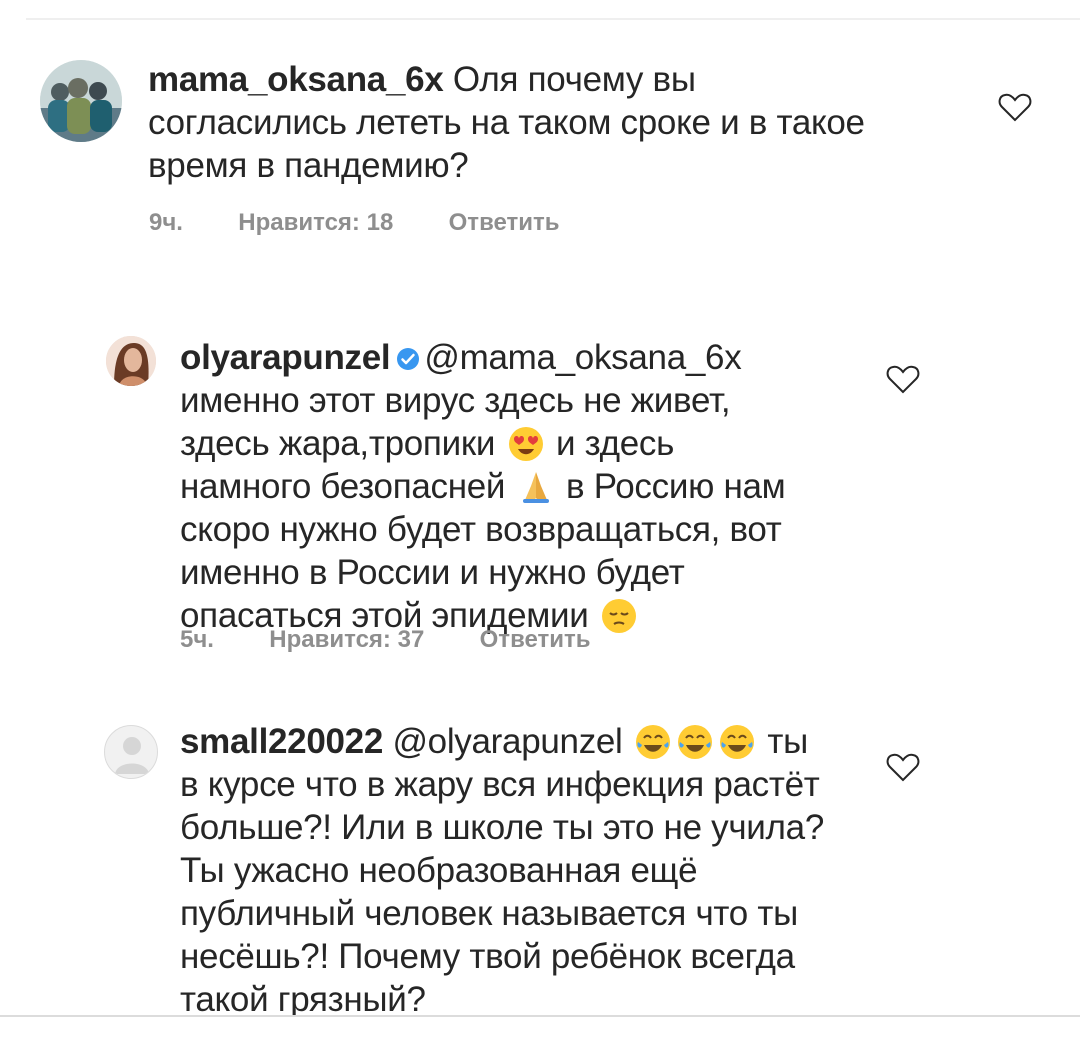 The width and height of the screenshot is (1080, 1046). Describe the element at coordinates (343, 486) in the screenshot. I see `comment-text-line: намного безопасней` at that location.